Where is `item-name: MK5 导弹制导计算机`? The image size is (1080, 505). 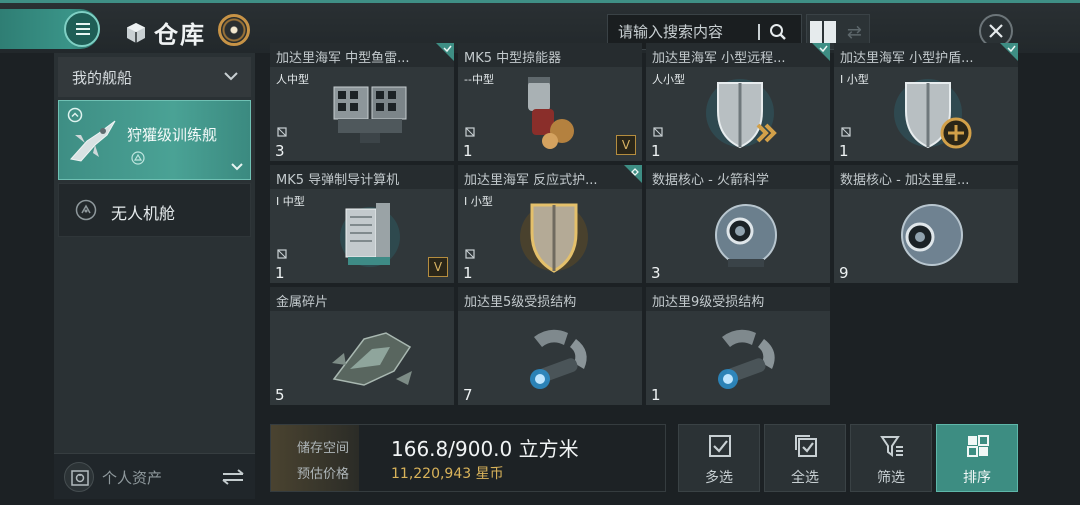
item-name: MK5 导弹制导计算机 is located at coordinates (362, 177).